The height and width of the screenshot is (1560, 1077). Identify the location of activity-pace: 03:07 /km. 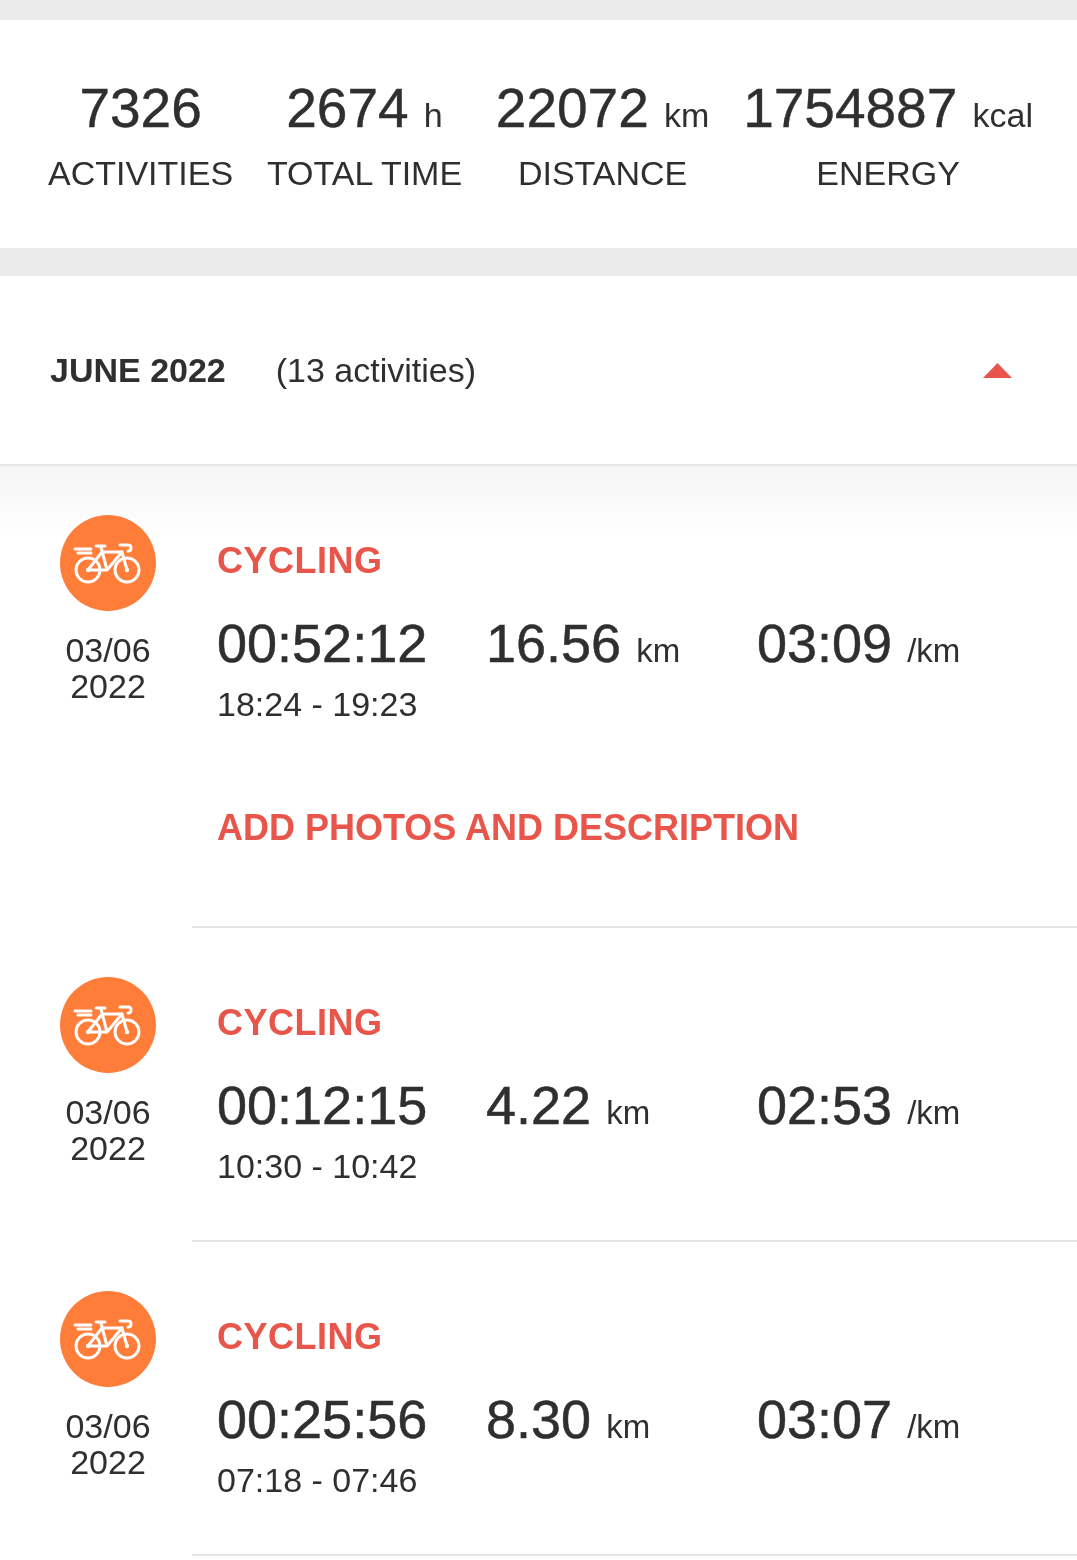
(859, 1419).